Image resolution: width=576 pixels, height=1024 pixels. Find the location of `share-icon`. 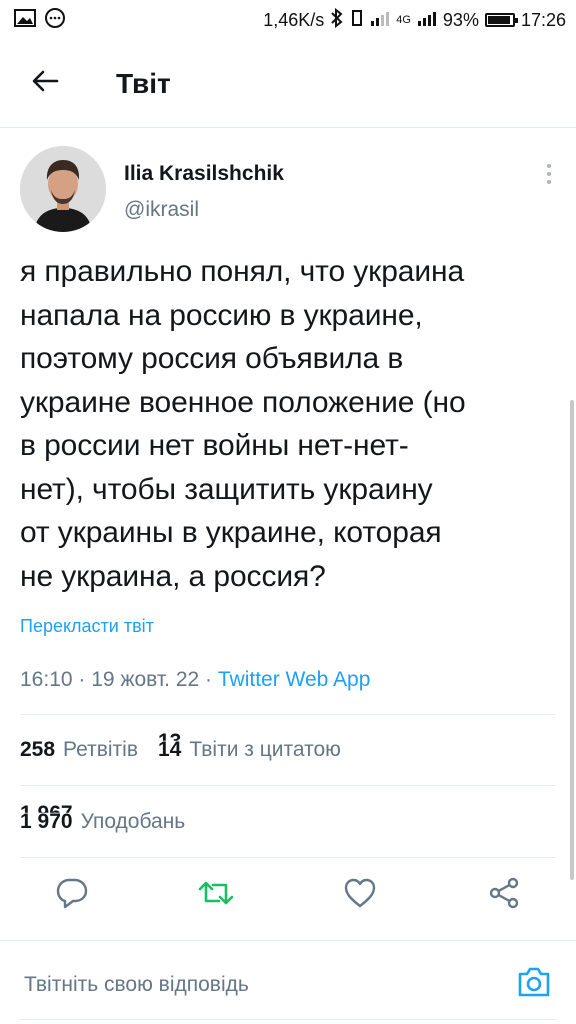

share-icon is located at coordinates (504, 895).